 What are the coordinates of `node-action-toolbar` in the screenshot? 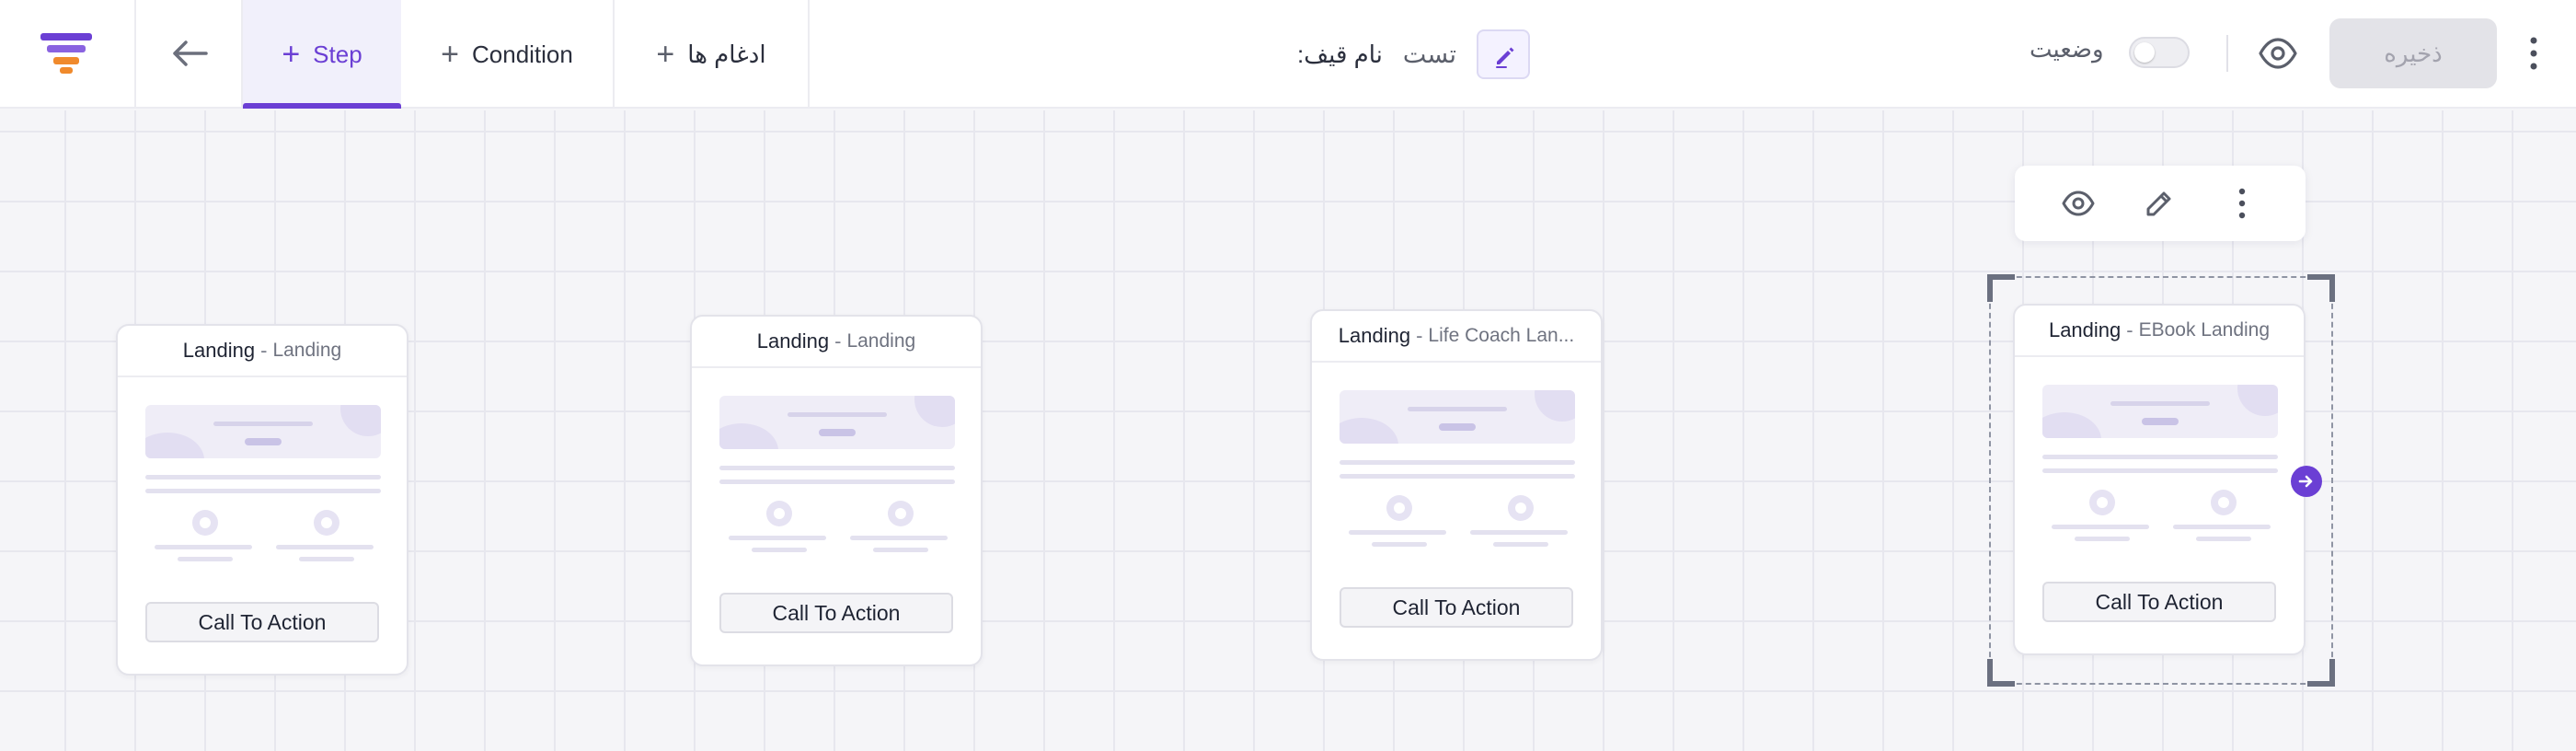 It's located at (2160, 203).